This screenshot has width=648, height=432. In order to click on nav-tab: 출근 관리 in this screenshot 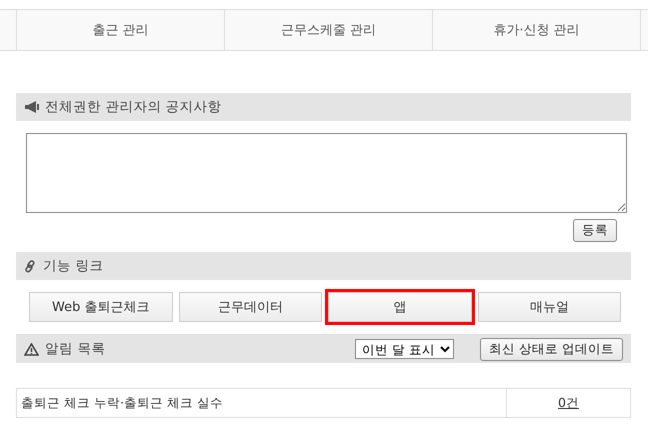, I will do `click(121, 30)`.